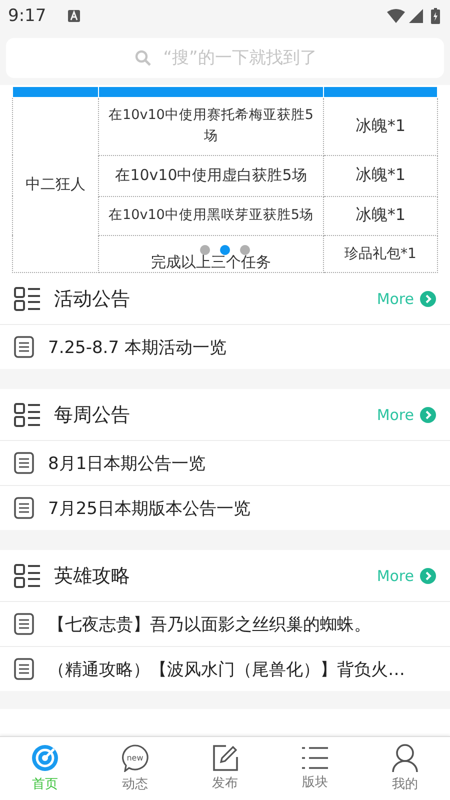 The image size is (450, 800). What do you see at coordinates (225, 758) in the screenshot?
I see `edit-icon` at bounding box center [225, 758].